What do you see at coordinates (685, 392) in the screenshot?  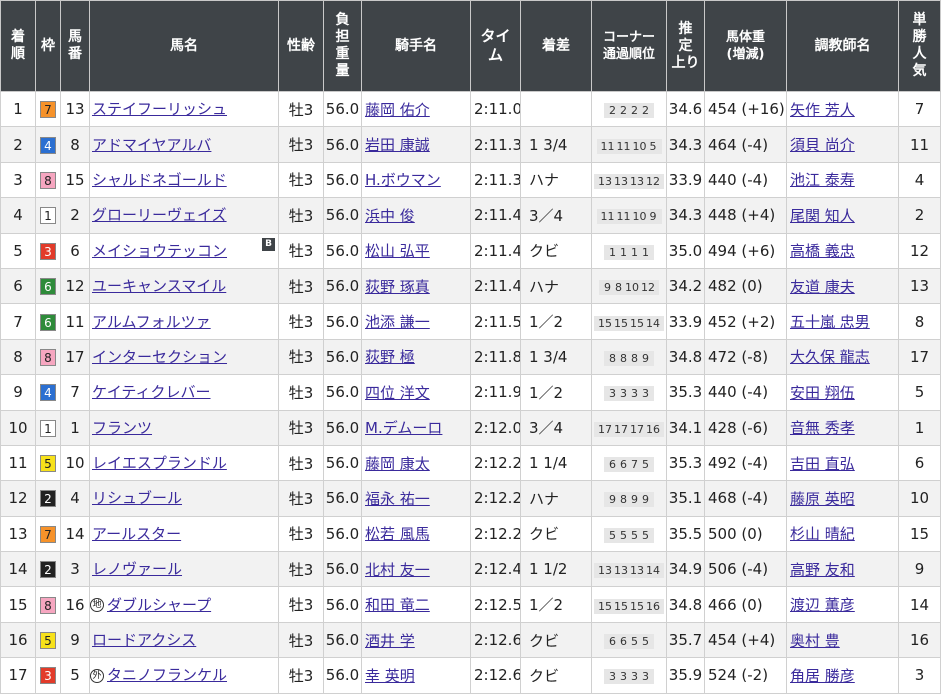 I see `last3f-cell: 35.3` at bounding box center [685, 392].